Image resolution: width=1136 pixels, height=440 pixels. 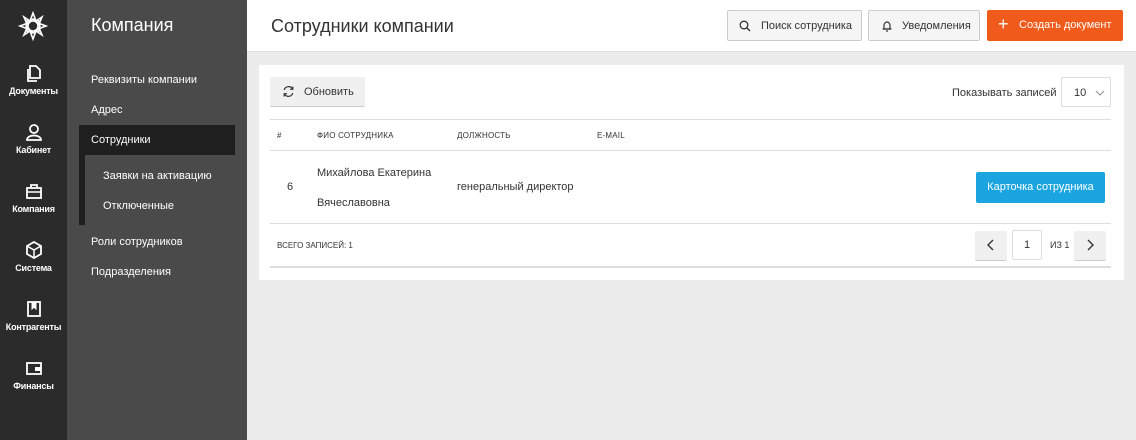 What do you see at coordinates (33, 132) in the screenshot?
I see `user-icon` at bounding box center [33, 132].